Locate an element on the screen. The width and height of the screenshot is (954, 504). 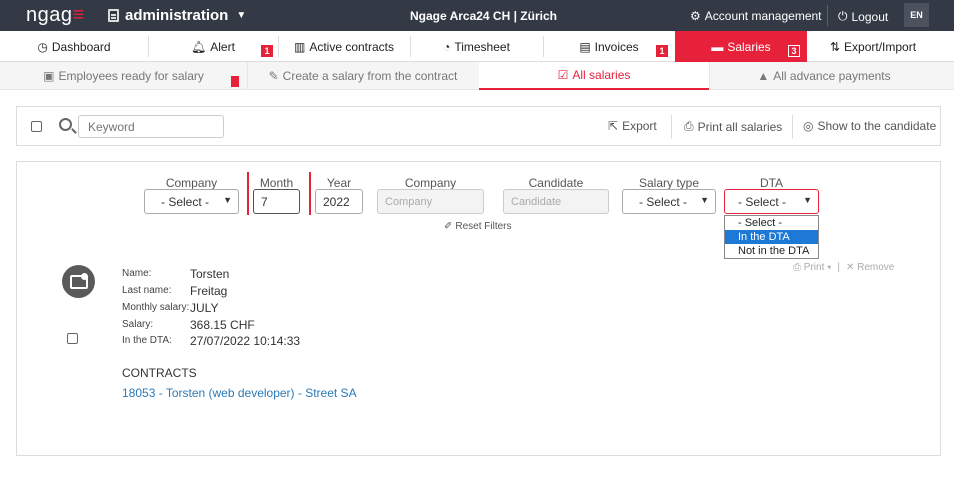
checklist-icon: ☑ is located at coordinates (563, 75).